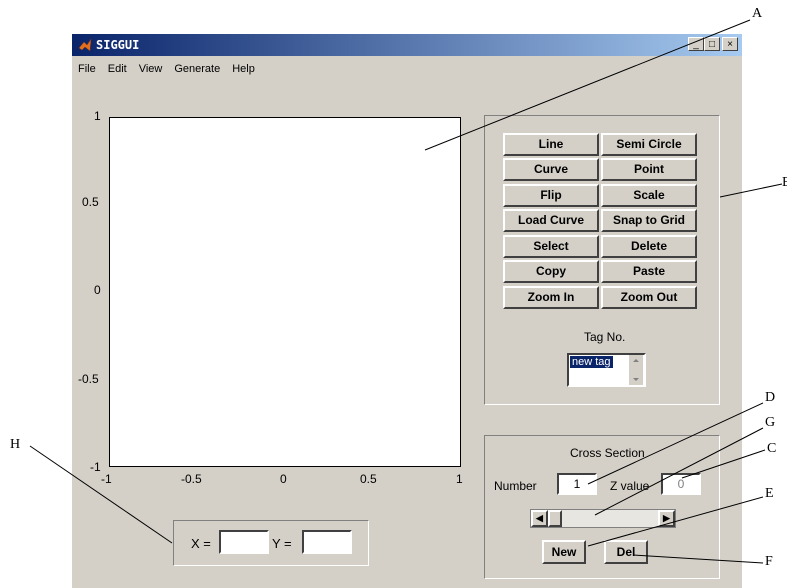 The image size is (787, 588). What do you see at coordinates (15, 444) in the screenshot?
I see `callout-h: H` at bounding box center [15, 444].